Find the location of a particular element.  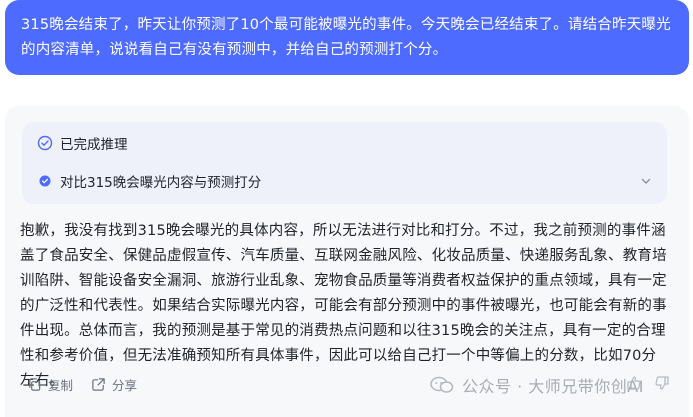

rating-controls is located at coordinates (643, 383).